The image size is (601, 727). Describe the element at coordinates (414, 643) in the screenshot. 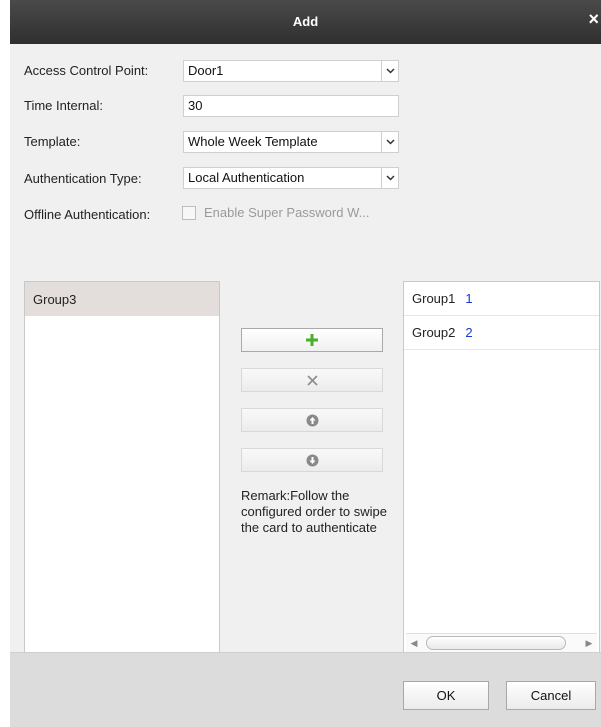

I see `scroll-left-icon: ◀` at that location.